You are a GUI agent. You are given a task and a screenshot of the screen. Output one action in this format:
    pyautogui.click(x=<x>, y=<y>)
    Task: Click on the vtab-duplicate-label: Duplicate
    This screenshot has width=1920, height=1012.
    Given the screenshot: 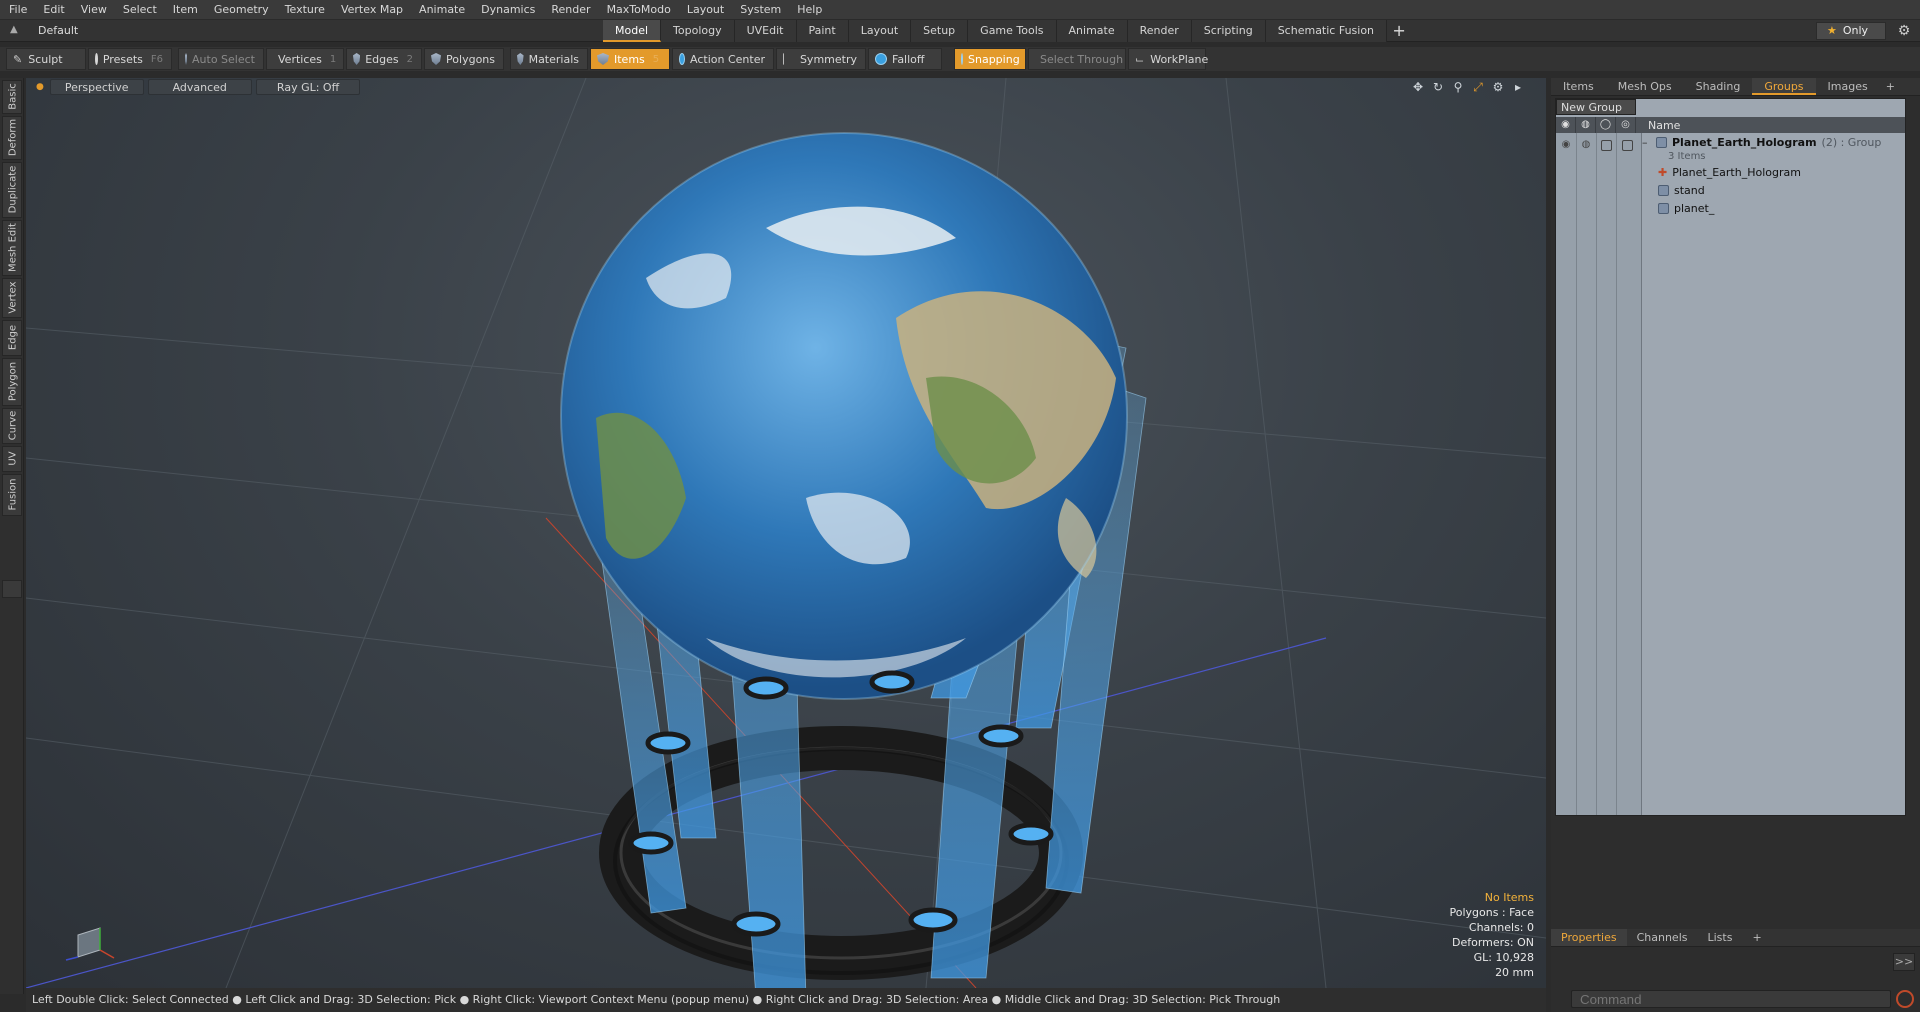 What is the action you would take?
    pyautogui.click(x=13, y=189)
    